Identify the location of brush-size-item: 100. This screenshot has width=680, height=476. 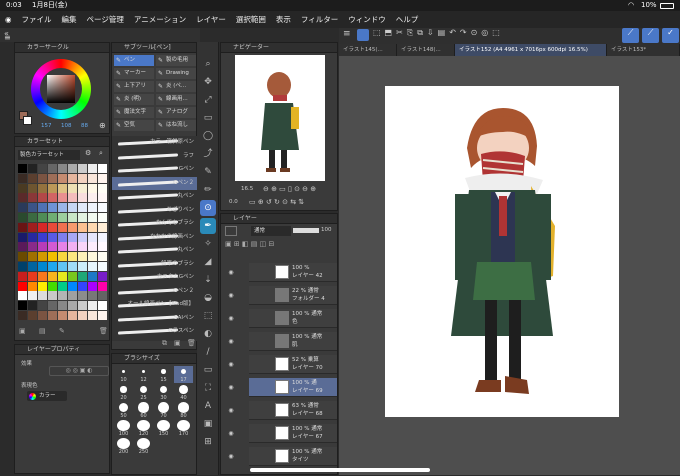
(123, 428).